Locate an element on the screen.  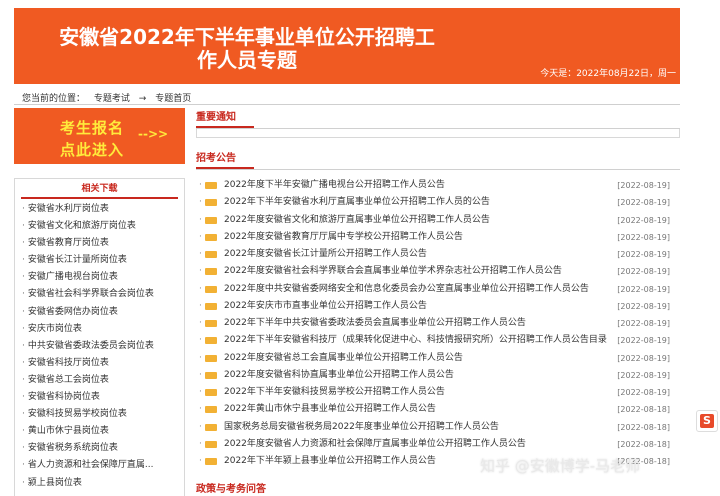
recruit-section-title: 招考公告 is located at coordinates (225, 160).